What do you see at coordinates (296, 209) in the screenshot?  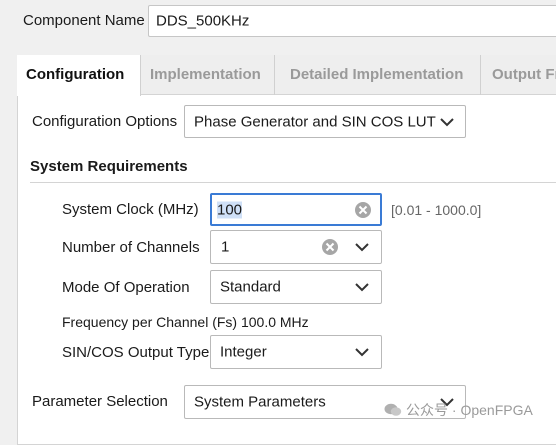 I see `system-clock-input: 100` at bounding box center [296, 209].